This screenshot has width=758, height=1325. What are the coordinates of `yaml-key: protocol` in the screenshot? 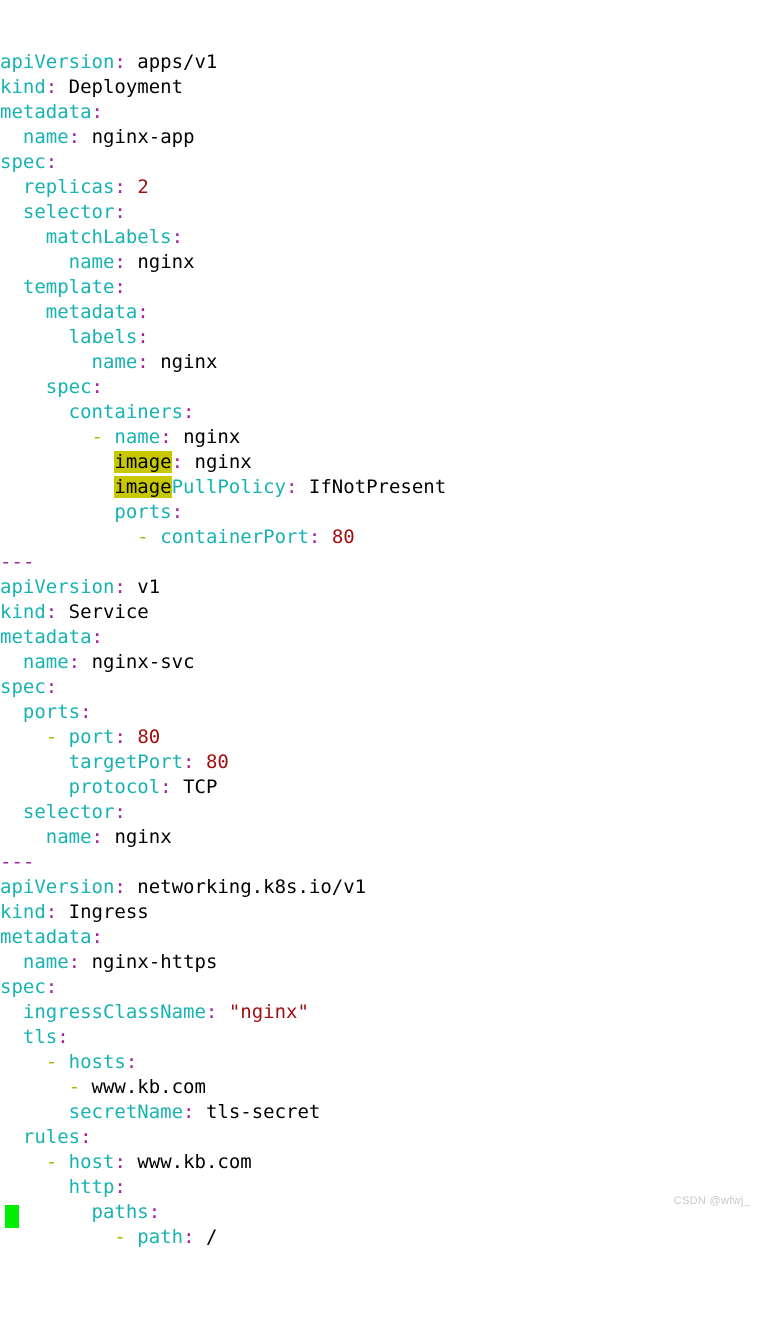 It's located at (114, 787).